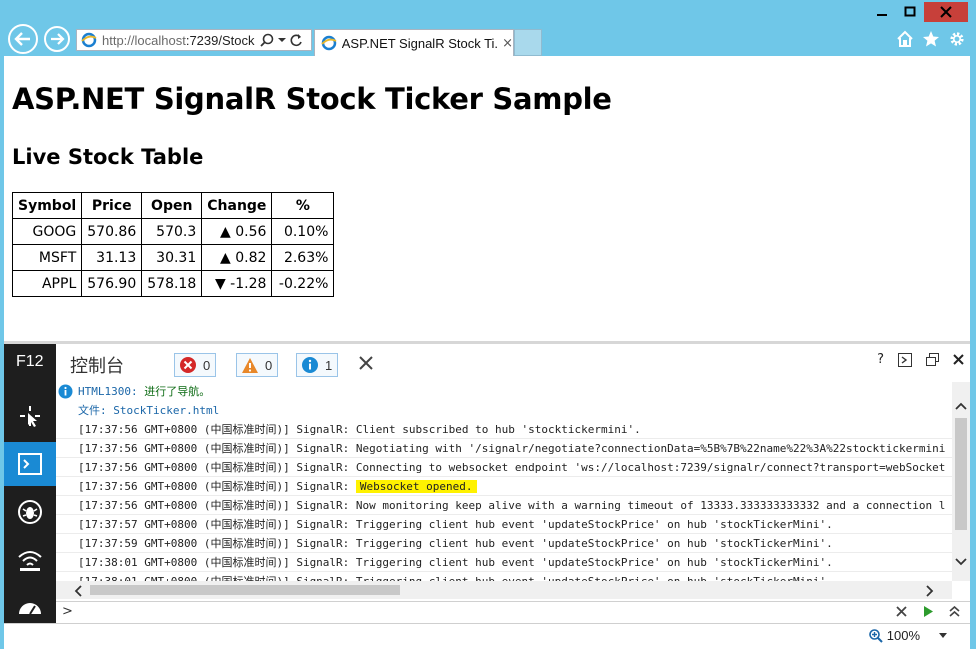 The image size is (976, 649). Describe the element at coordinates (882, 15) in the screenshot. I see `minimize-icon` at that location.